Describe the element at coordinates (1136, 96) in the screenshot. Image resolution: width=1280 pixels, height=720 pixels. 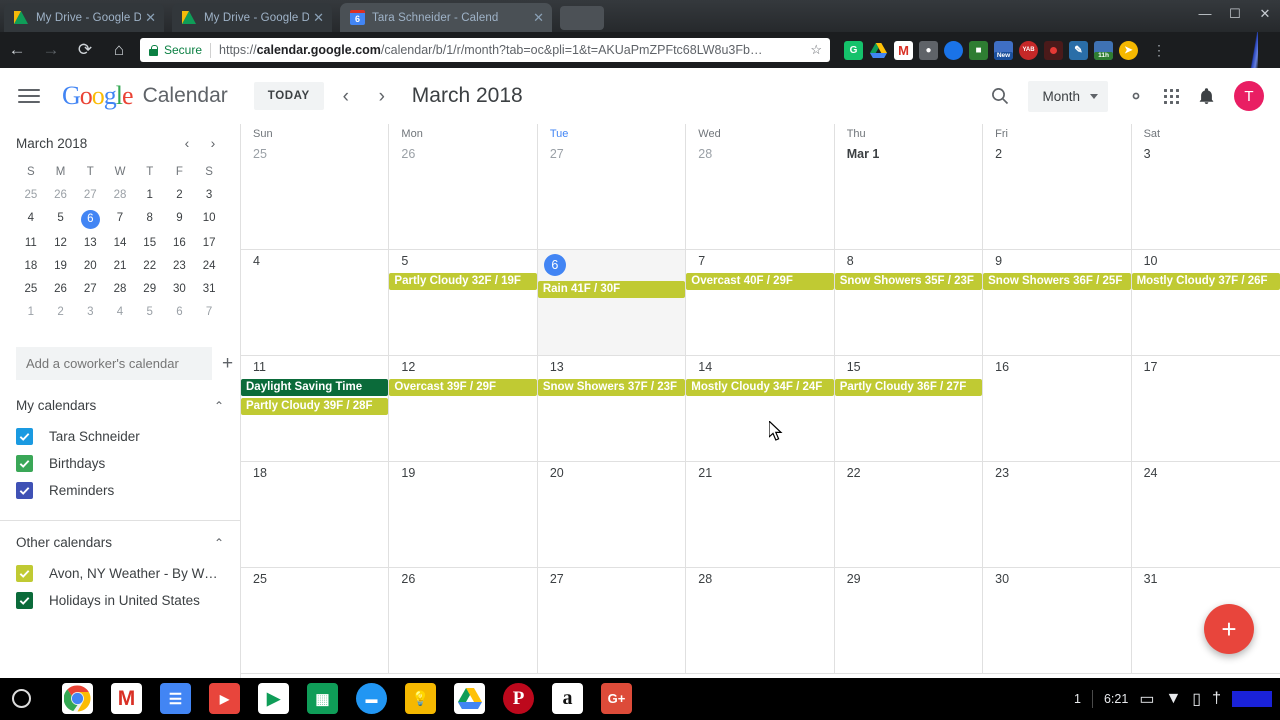
I see `gear-icon` at that location.